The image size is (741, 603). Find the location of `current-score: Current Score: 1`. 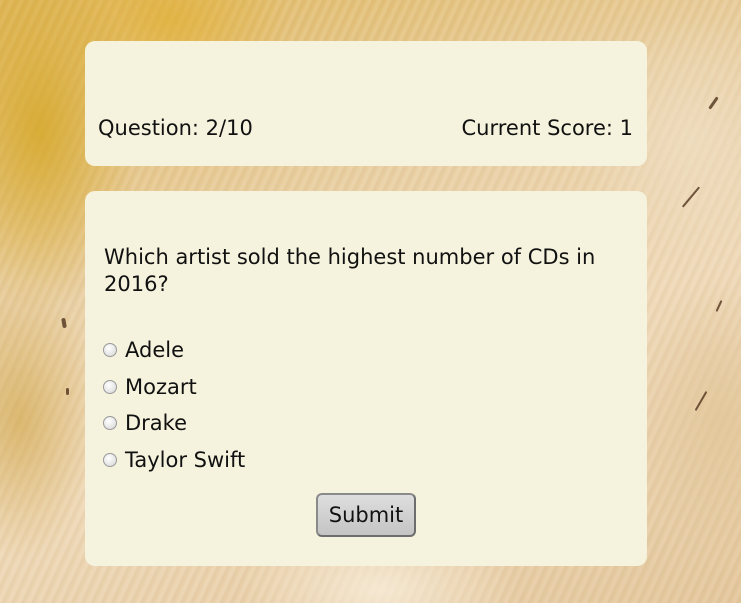

current-score: Current Score: 1 is located at coordinates (547, 128).